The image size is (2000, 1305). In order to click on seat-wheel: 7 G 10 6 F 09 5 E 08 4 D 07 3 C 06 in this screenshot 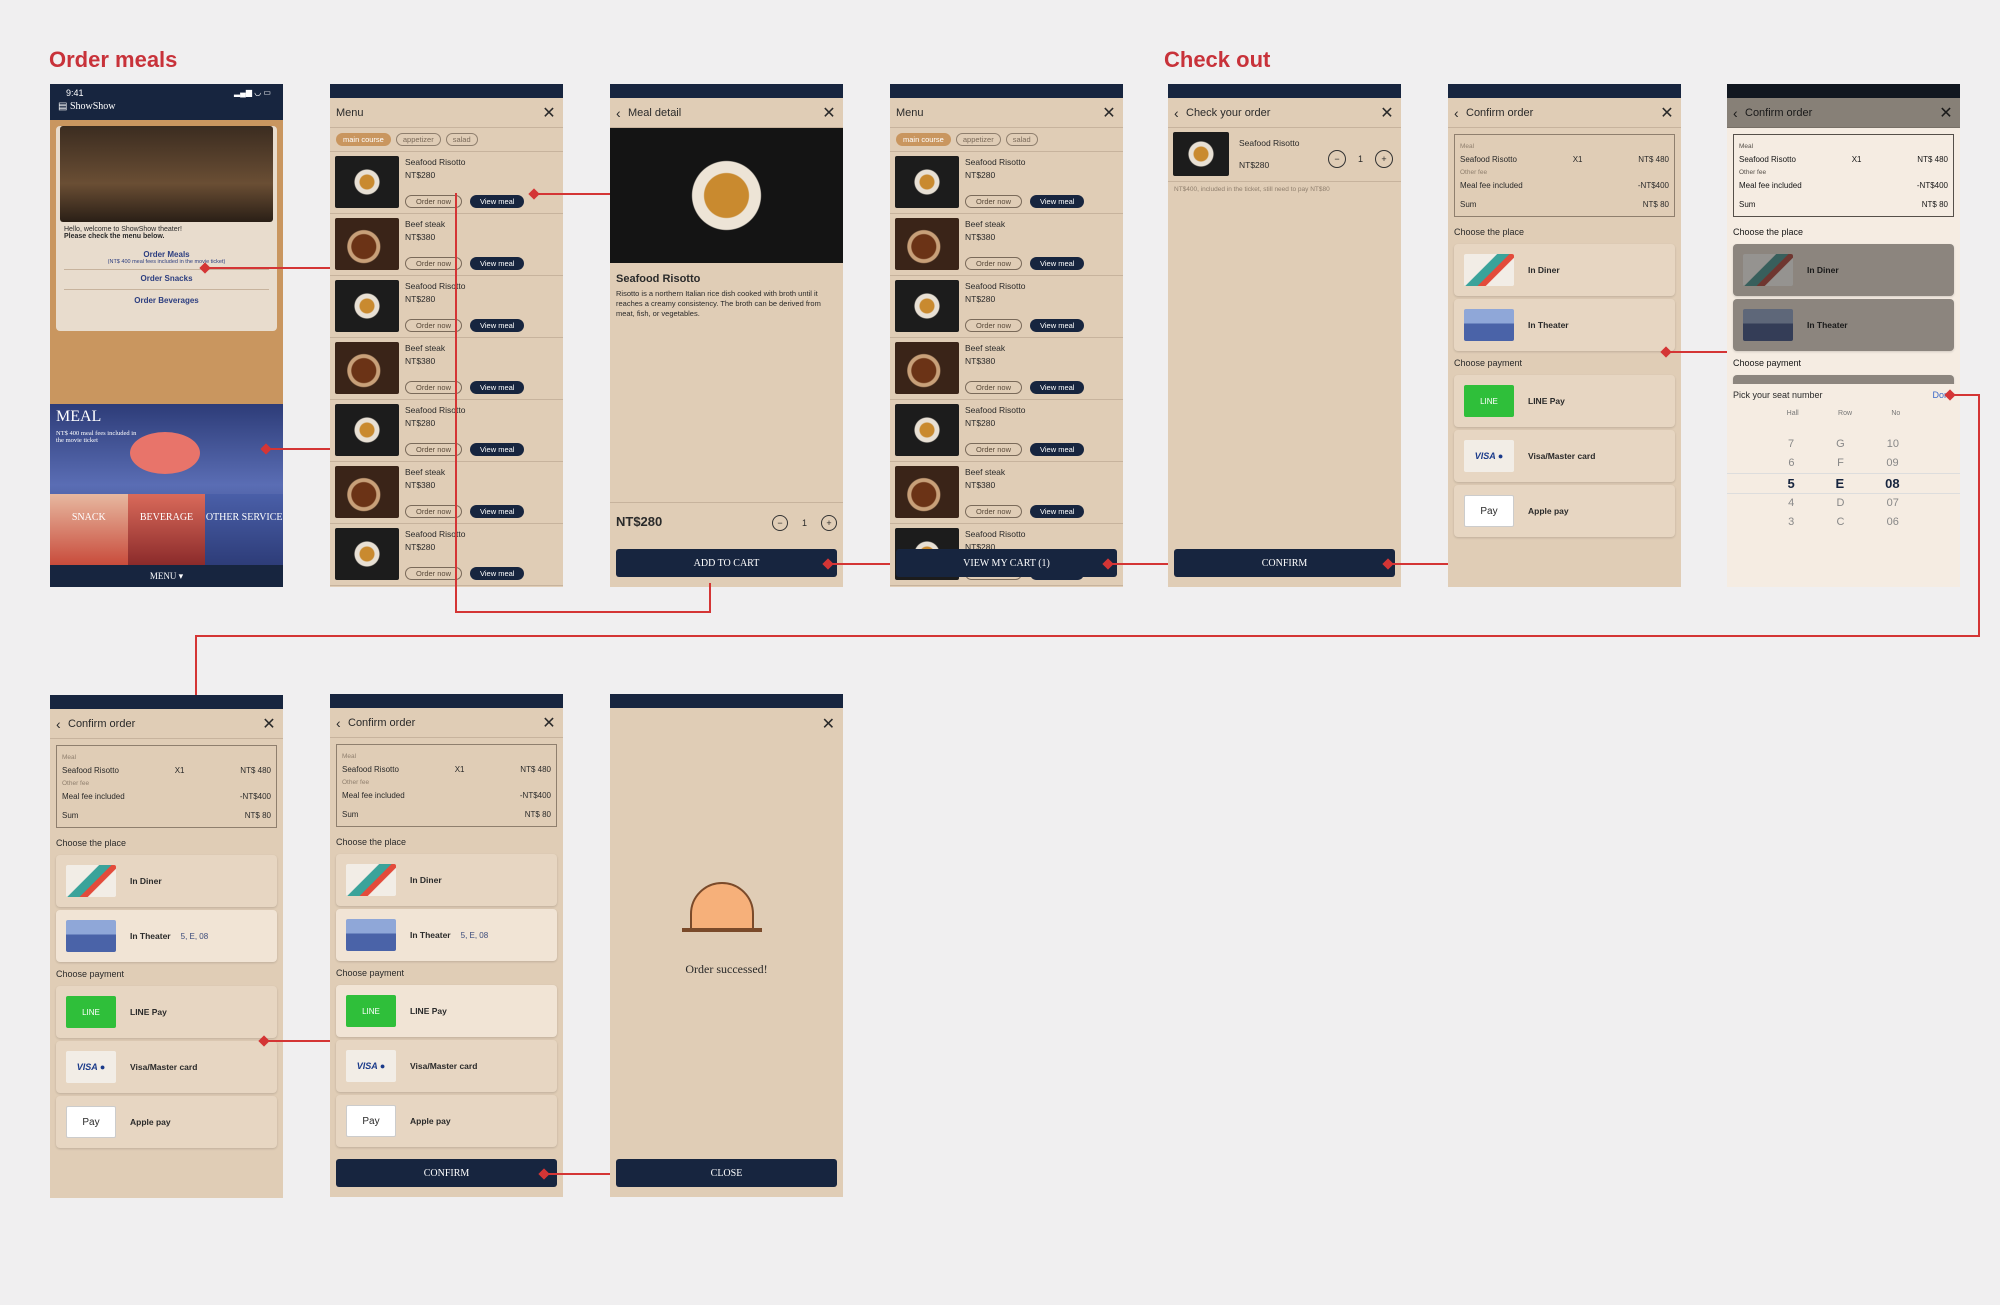, I will do `click(1843, 476)`.